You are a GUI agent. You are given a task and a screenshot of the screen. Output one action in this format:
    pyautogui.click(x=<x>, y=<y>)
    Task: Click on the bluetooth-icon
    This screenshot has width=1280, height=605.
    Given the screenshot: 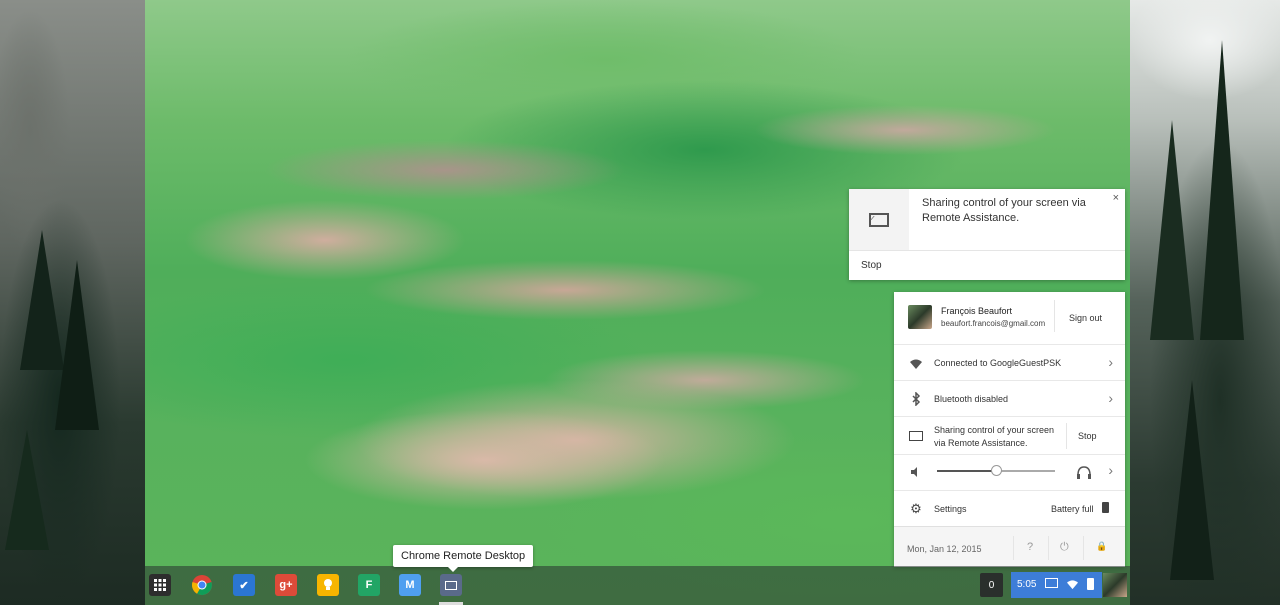 What is the action you would take?
    pyautogui.click(x=916, y=399)
    